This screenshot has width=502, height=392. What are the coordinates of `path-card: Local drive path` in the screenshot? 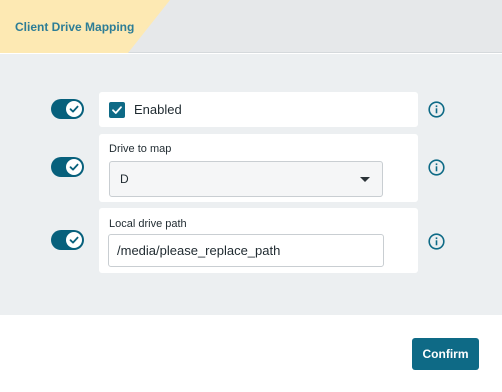 It's located at (258, 240).